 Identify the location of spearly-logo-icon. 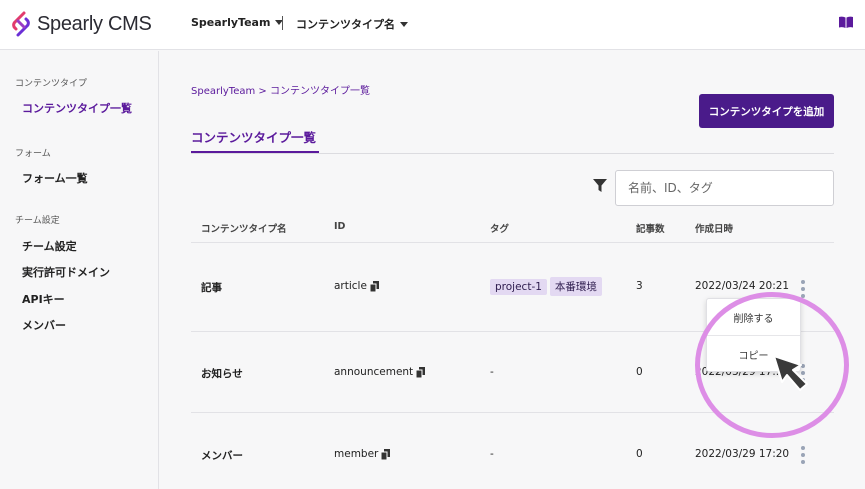
(21, 24).